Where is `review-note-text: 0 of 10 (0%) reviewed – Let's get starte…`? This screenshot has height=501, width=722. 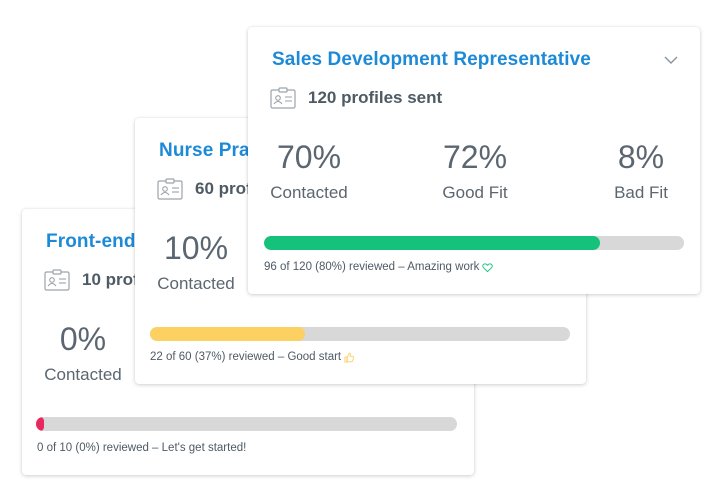 review-note-text: 0 of 10 (0%) reviewed – Let's get starte… is located at coordinates (142, 448).